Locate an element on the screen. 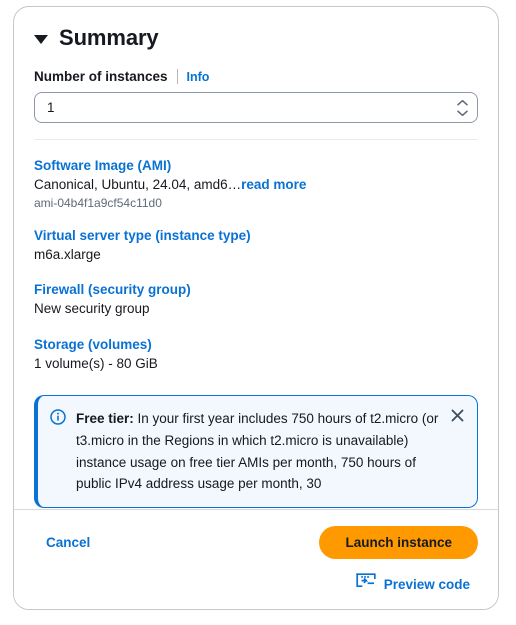 This screenshot has width=516, height=625. info-circle-icon is located at coordinates (58, 419).